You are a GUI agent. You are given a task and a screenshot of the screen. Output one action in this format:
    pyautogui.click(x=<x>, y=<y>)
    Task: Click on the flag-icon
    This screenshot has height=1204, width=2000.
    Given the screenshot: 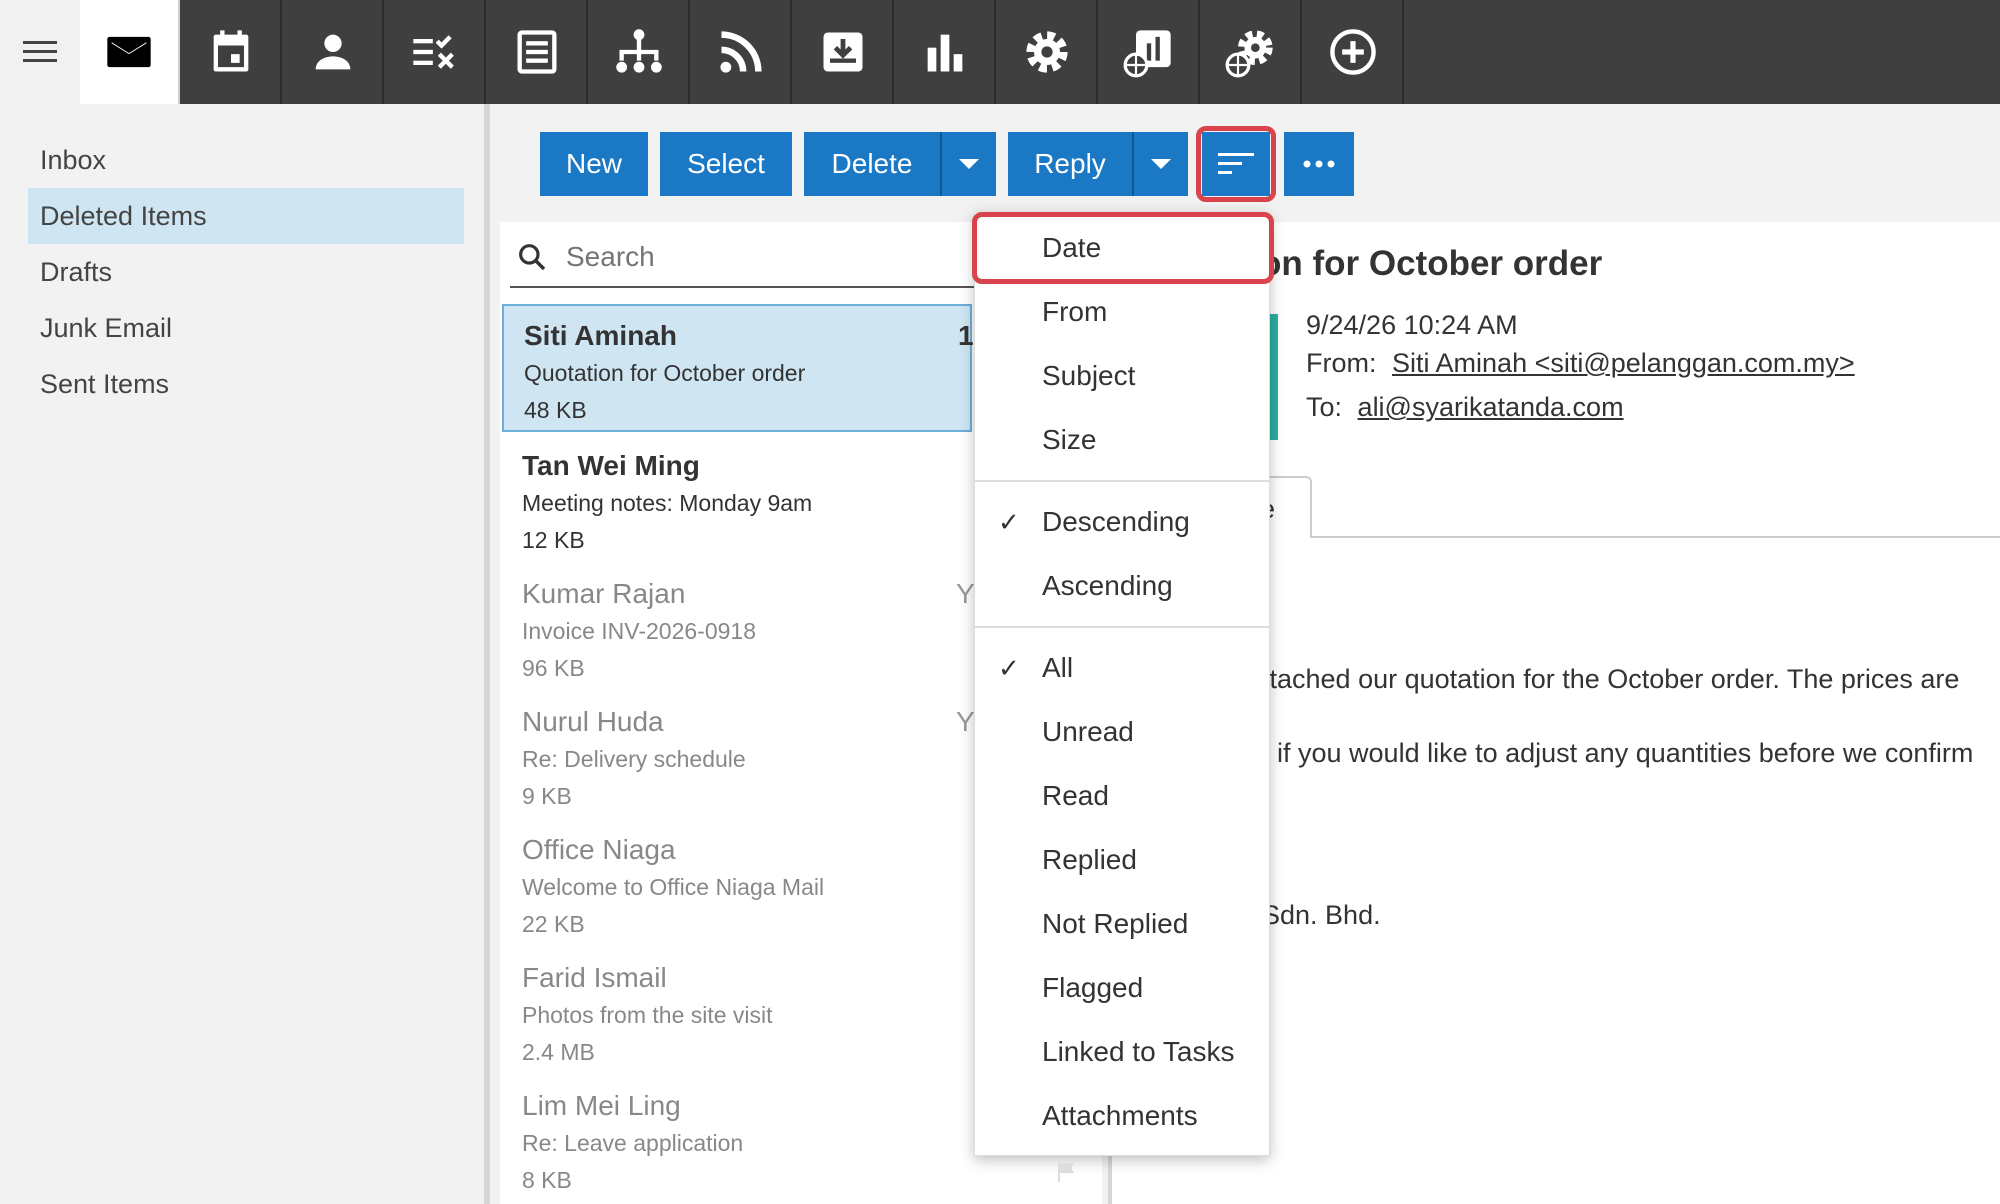 What is the action you would take?
    pyautogui.click(x=1067, y=1172)
    